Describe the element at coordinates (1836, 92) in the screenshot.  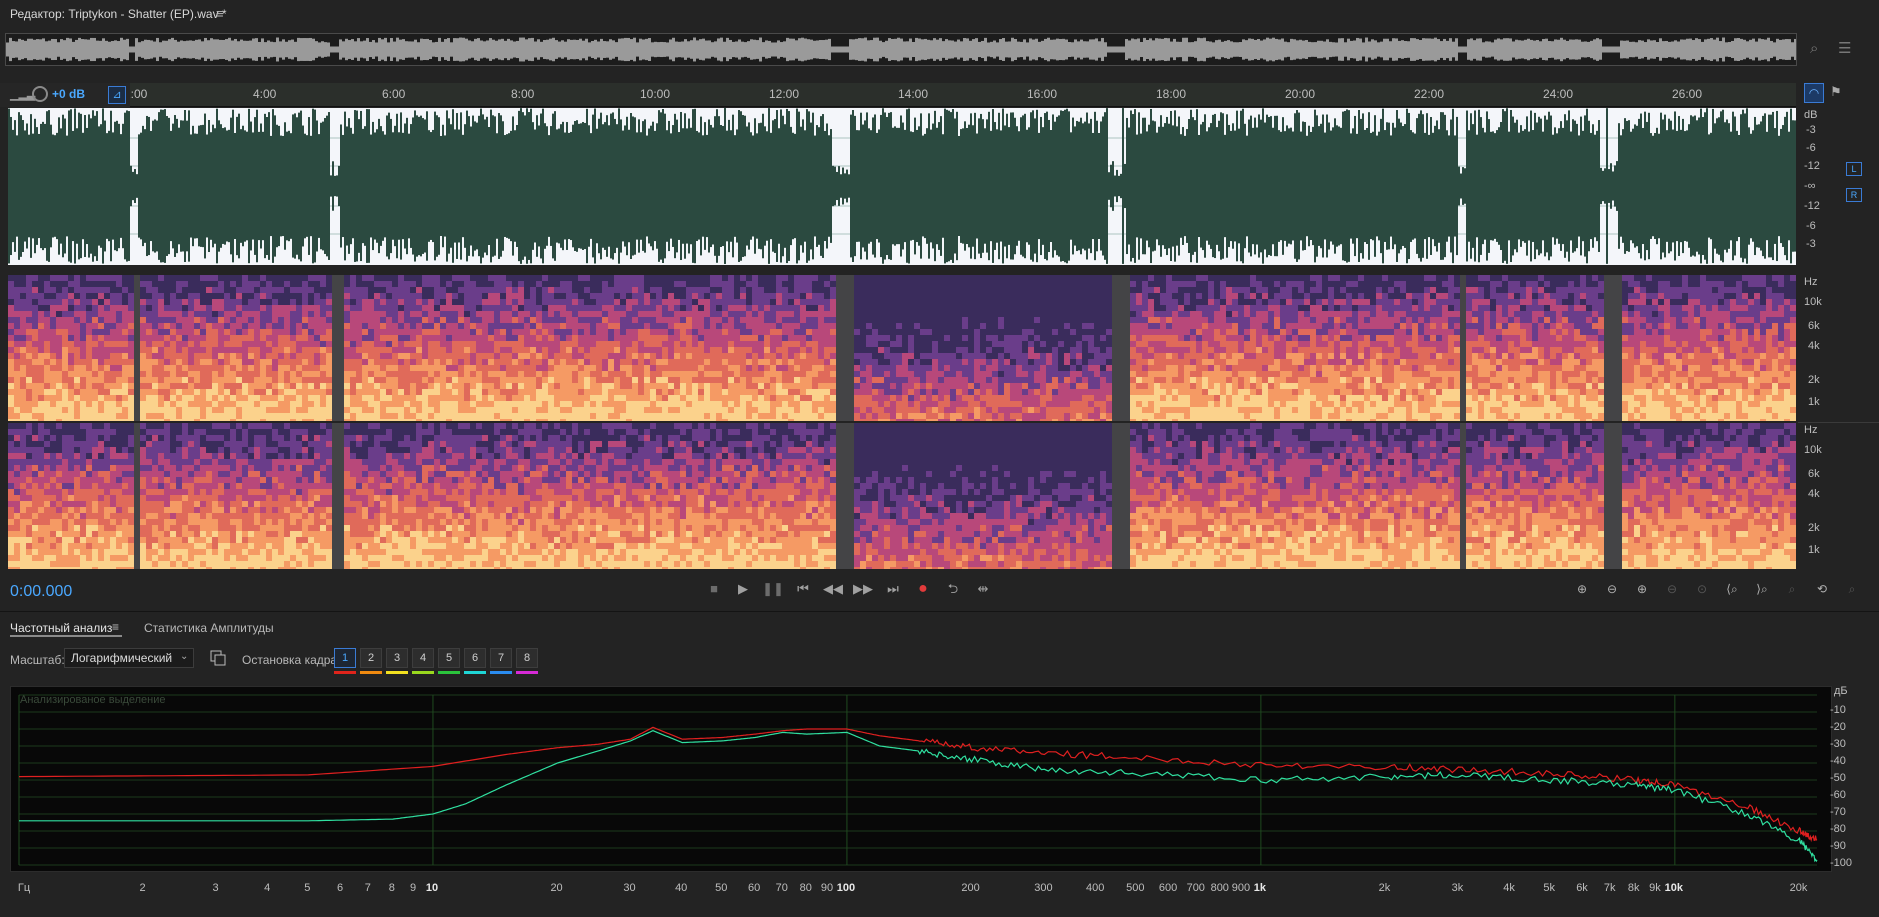
I see `marker-icon: ⚑` at that location.